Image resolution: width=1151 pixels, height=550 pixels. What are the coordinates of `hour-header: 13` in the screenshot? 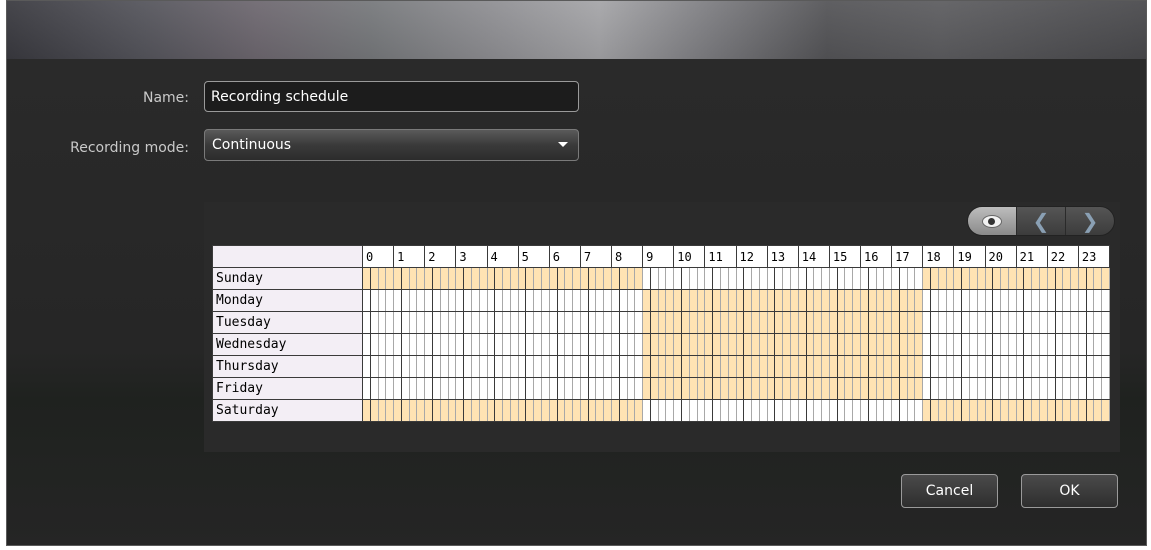 It's located at (782, 256).